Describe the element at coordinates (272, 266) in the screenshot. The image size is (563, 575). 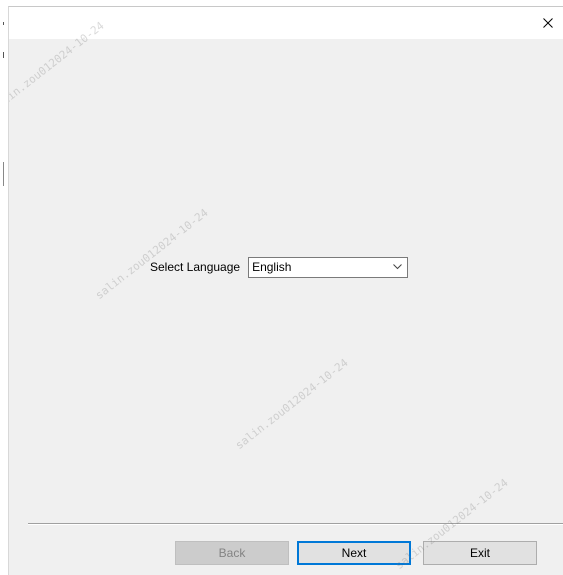
I see `language-selected-value: English` at that location.